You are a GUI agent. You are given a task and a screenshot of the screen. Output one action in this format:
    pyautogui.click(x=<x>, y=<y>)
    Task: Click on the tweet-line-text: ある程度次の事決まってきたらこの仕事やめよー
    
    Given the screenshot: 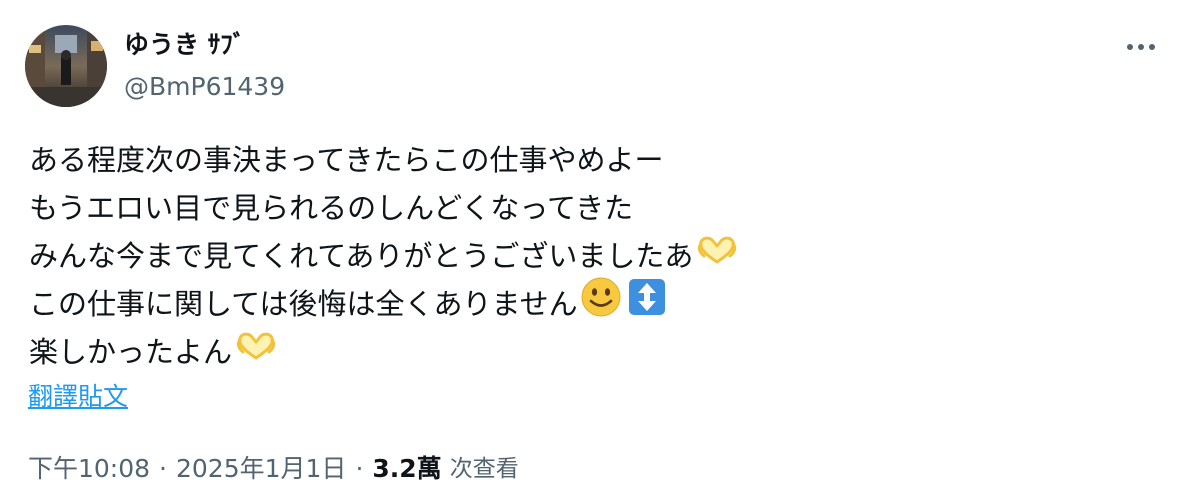 What is the action you would take?
    pyautogui.click(x=346, y=160)
    